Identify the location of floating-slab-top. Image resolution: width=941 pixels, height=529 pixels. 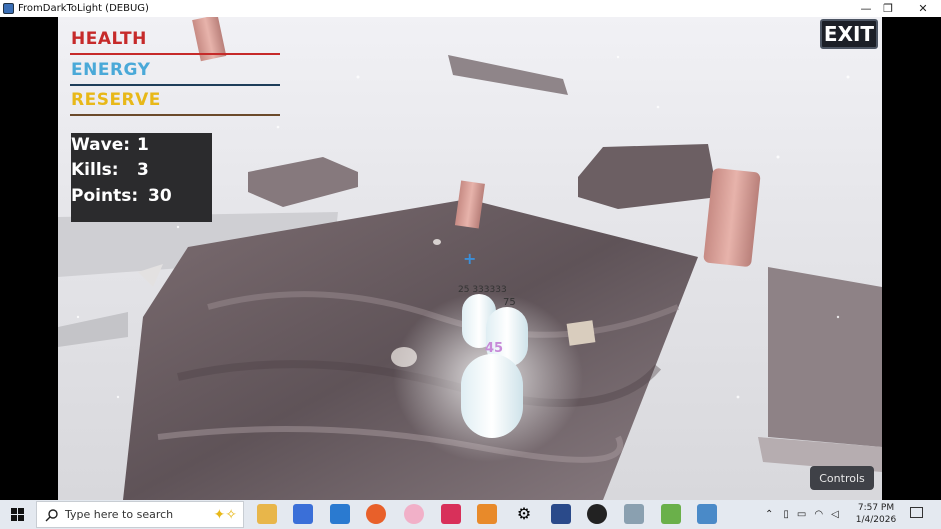
(508, 75).